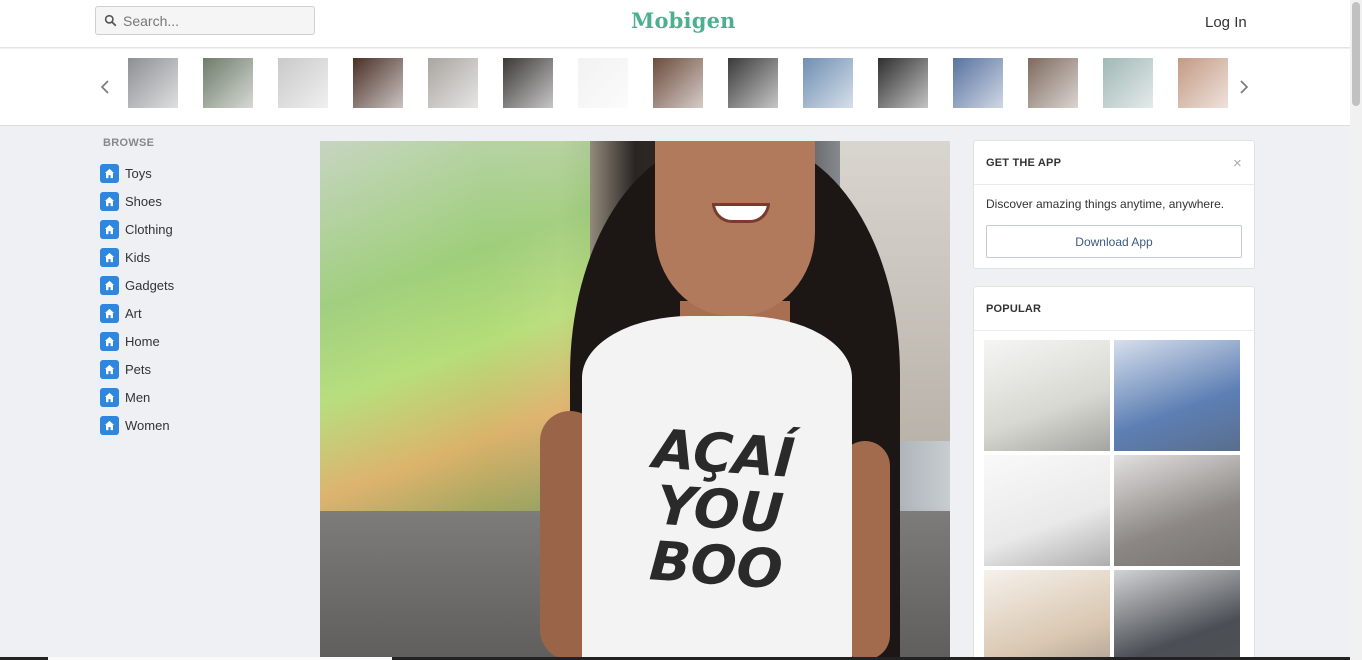 This screenshot has width=1362, height=660. I want to click on browse-heading: BROWSE, so click(129, 143).